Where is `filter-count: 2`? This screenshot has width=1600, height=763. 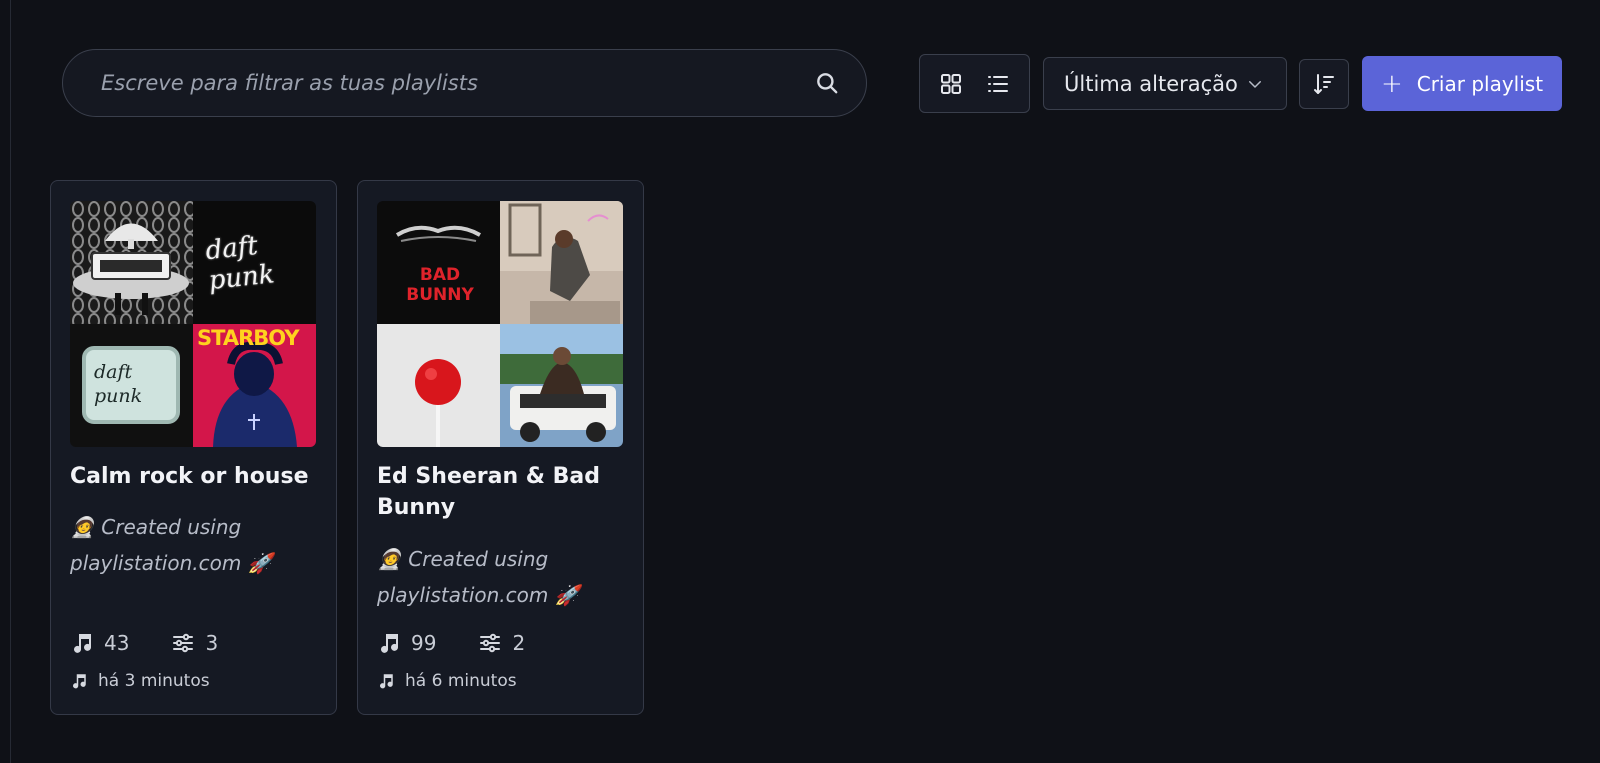
filter-count: 2 is located at coordinates (519, 643).